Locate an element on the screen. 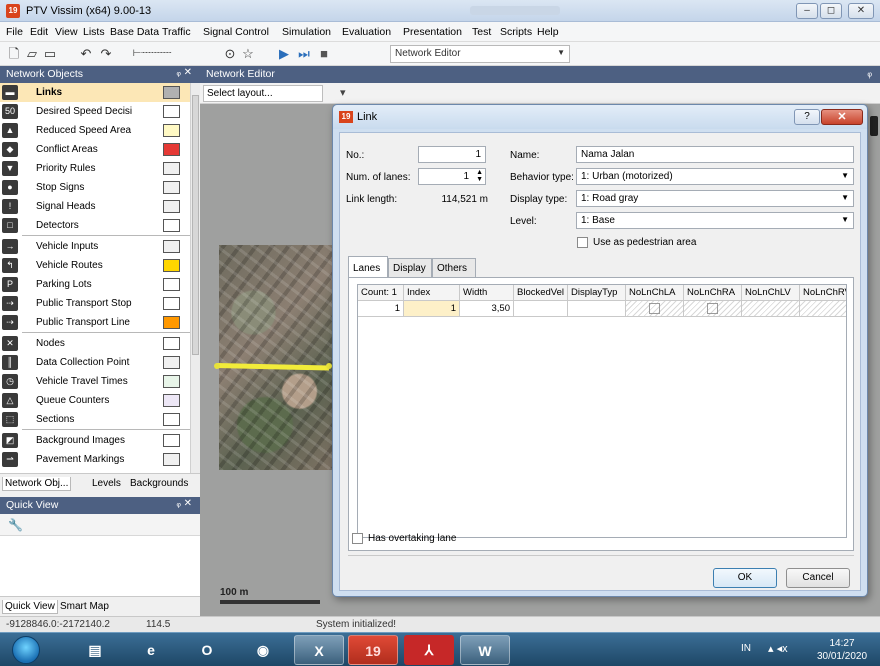 The image size is (880, 666). undo-icon: ↶ is located at coordinates (86, 54).